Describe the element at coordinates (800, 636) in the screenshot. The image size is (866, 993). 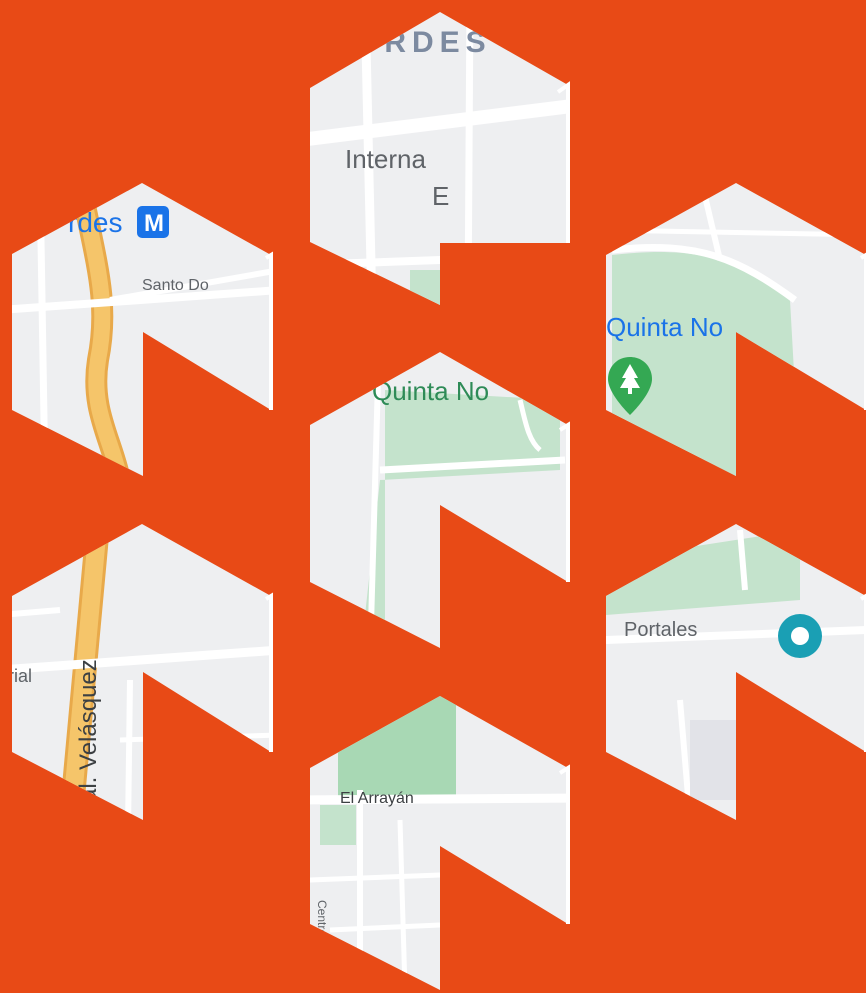
I see `poi-icon` at that location.